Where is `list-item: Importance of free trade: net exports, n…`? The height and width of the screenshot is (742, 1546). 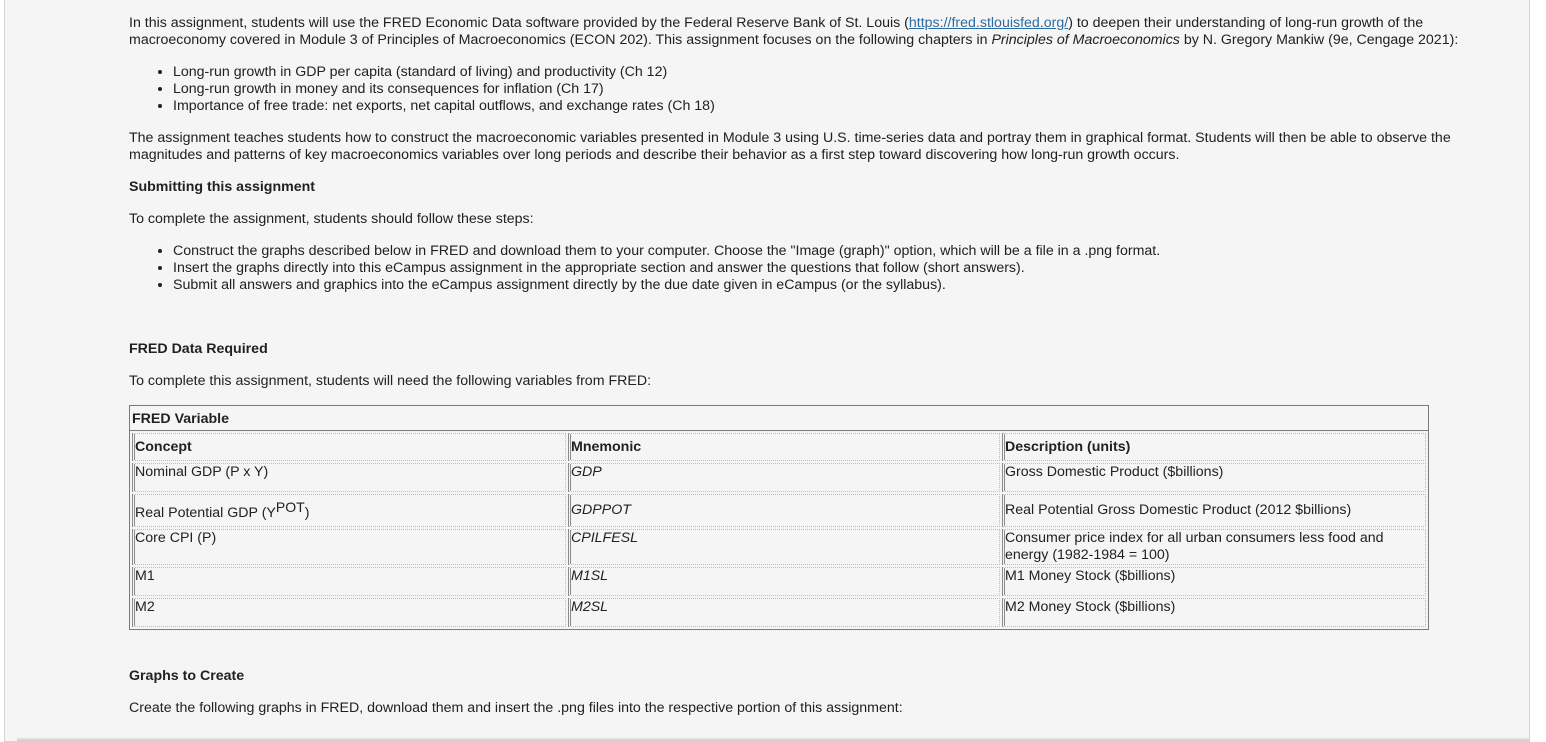
list-item: Importance of free trade: net exports, n… is located at coordinates (841, 106).